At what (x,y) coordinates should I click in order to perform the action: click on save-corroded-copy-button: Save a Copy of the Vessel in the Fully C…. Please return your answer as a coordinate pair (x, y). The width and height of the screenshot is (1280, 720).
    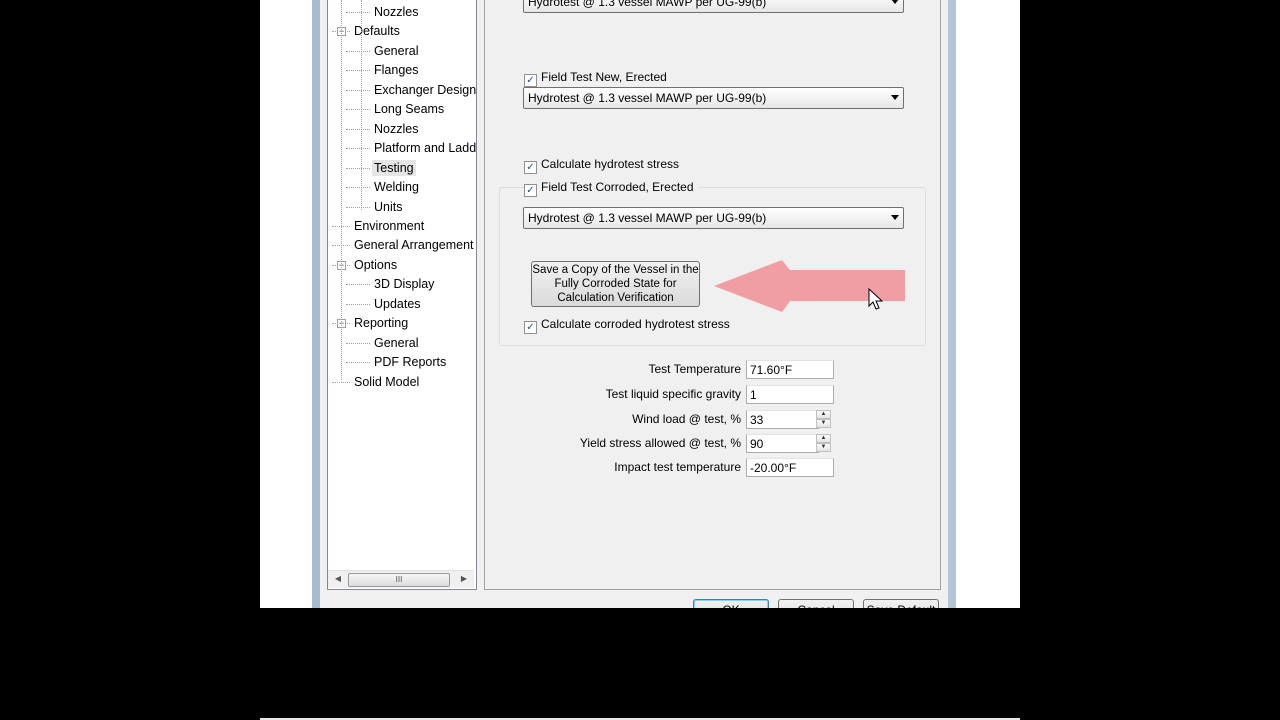
    Looking at the image, I should click on (615, 284).